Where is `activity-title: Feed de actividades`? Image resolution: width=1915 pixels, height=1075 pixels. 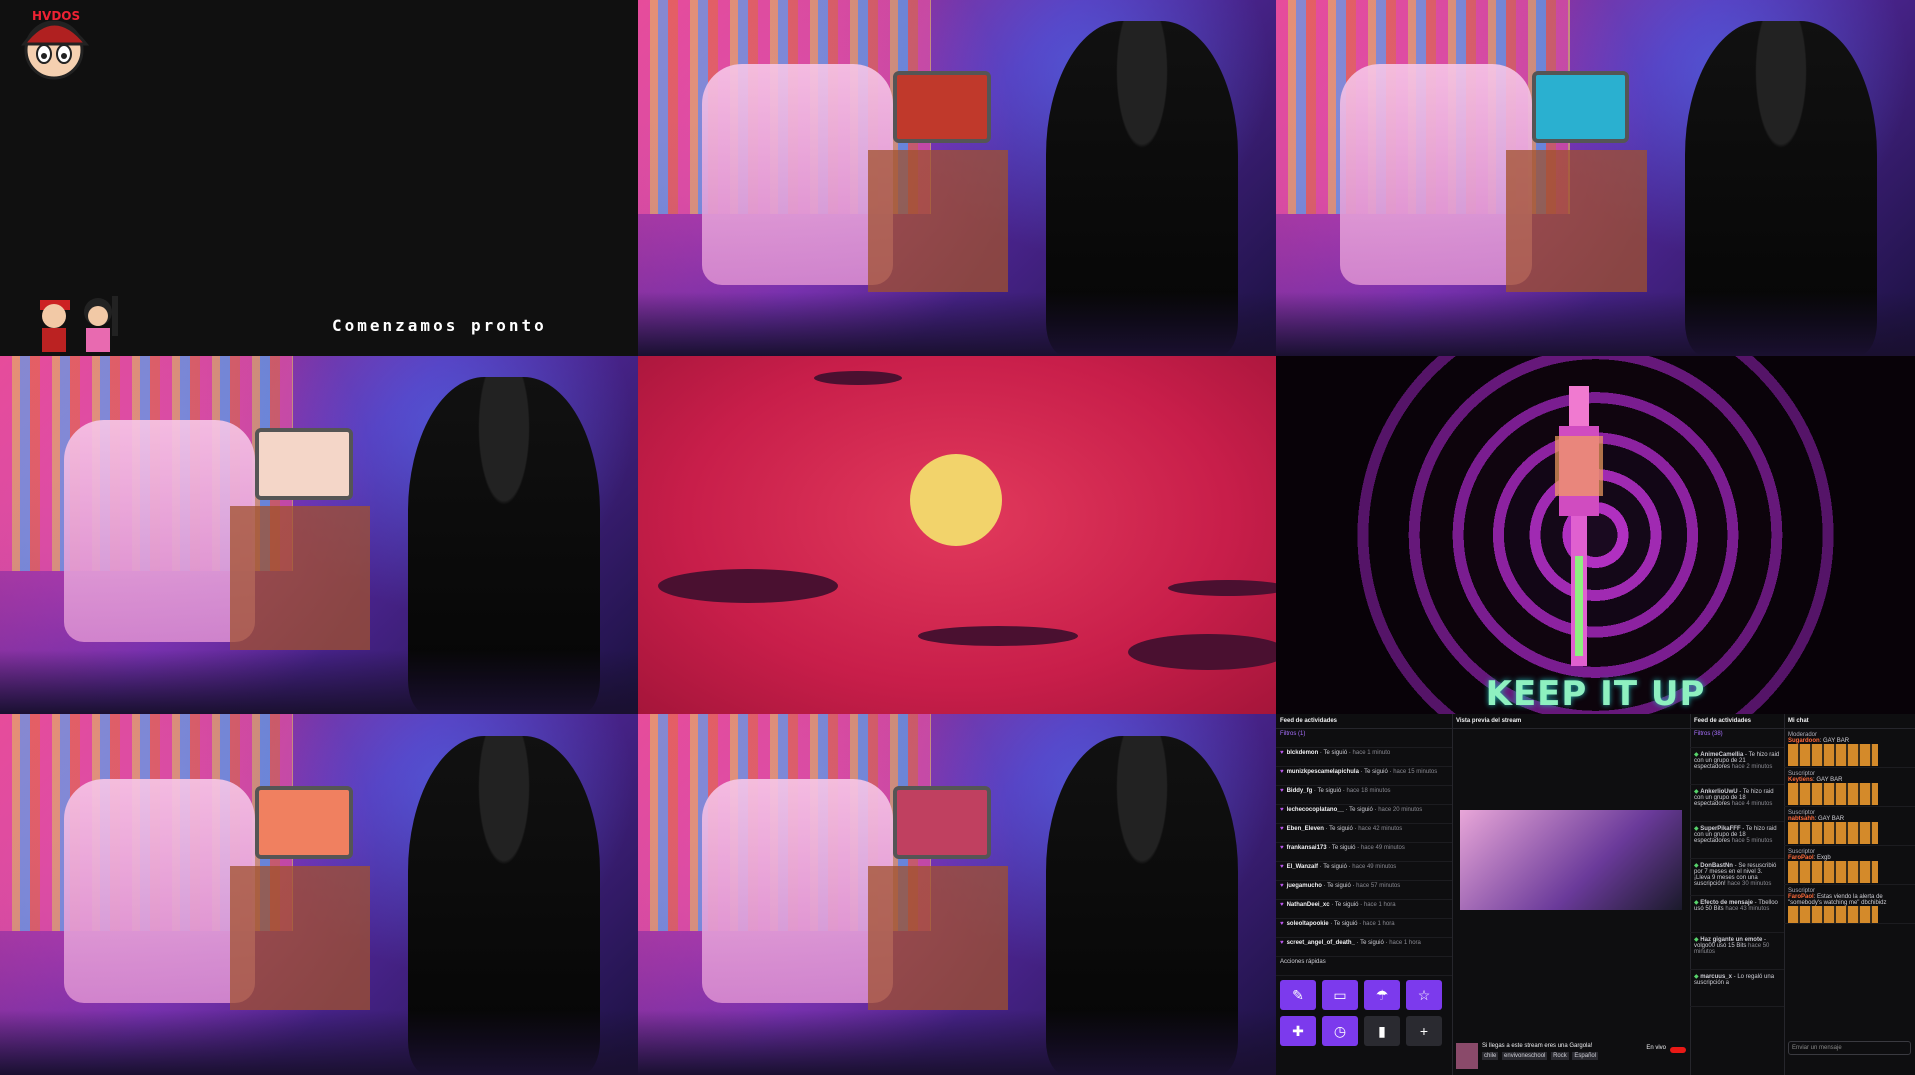 activity-title: Feed de actividades is located at coordinates (1737, 721).